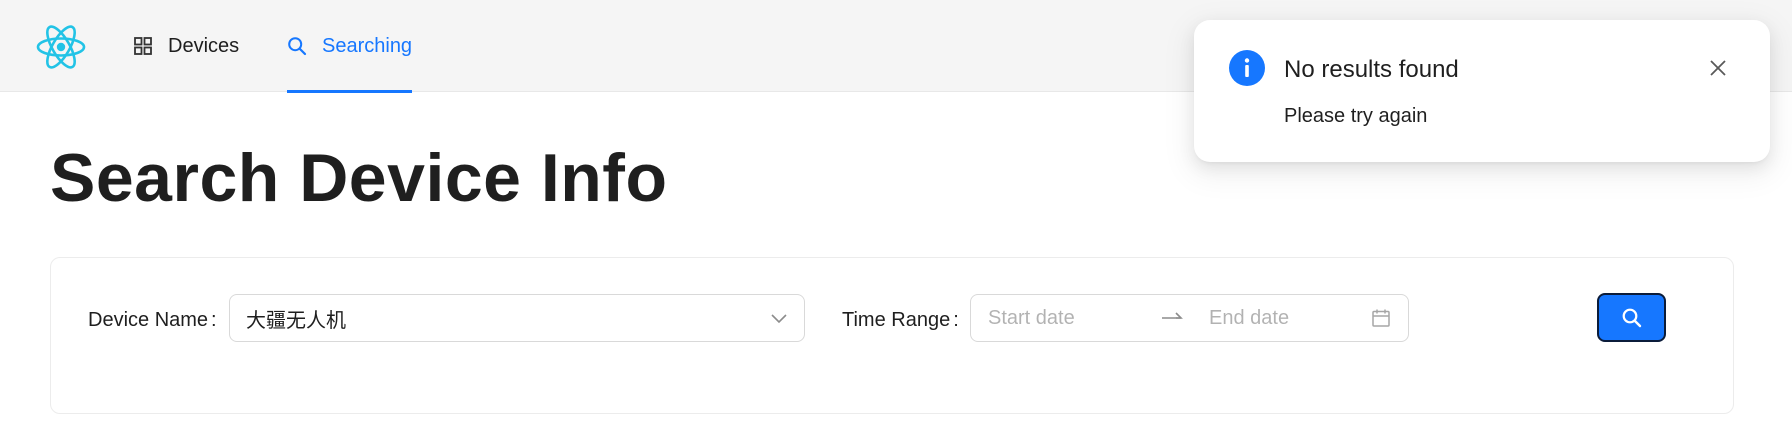  What do you see at coordinates (900, 319) in the screenshot?
I see `time-range-label: Time Range:` at bounding box center [900, 319].